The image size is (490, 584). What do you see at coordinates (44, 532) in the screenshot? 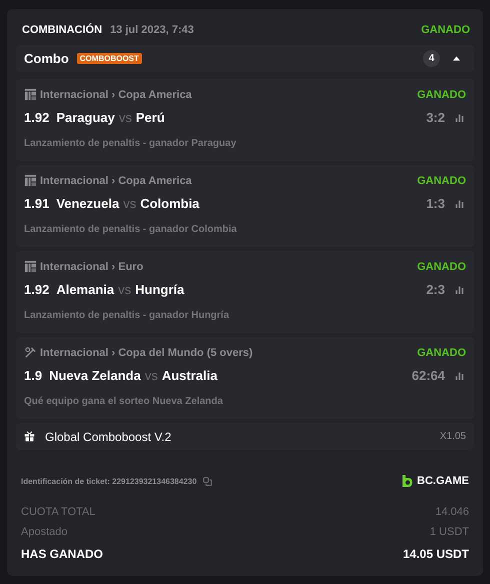
I see `total-label: Apostado` at bounding box center [44, 532].